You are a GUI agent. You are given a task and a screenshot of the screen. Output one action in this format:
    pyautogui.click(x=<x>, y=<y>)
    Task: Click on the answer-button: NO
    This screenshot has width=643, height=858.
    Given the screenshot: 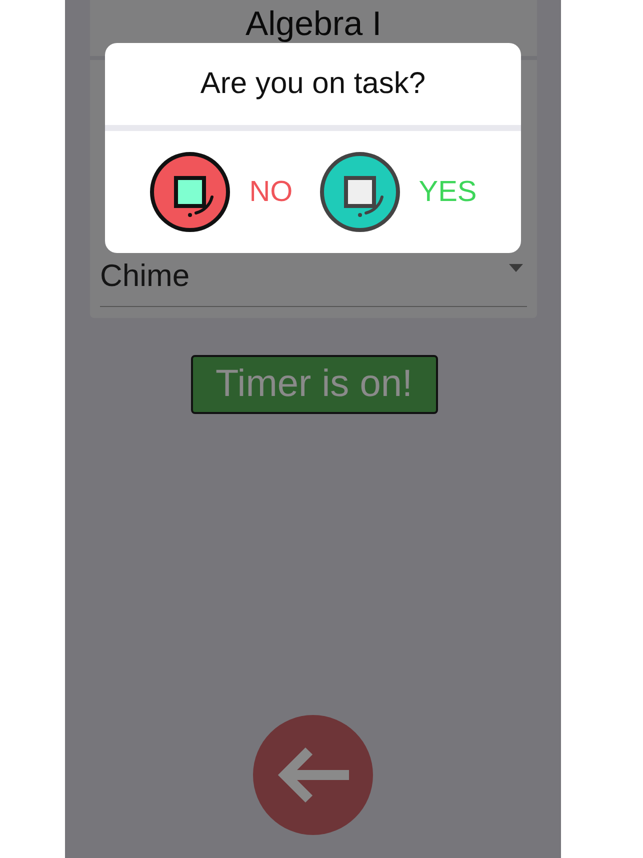 What is the action you would take?
    pyautogui.click(x=221, y=192)
    